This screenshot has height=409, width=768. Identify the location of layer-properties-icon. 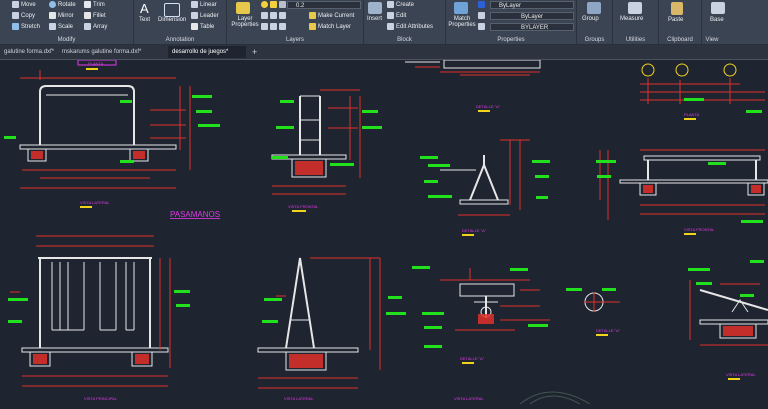
(243, 8).